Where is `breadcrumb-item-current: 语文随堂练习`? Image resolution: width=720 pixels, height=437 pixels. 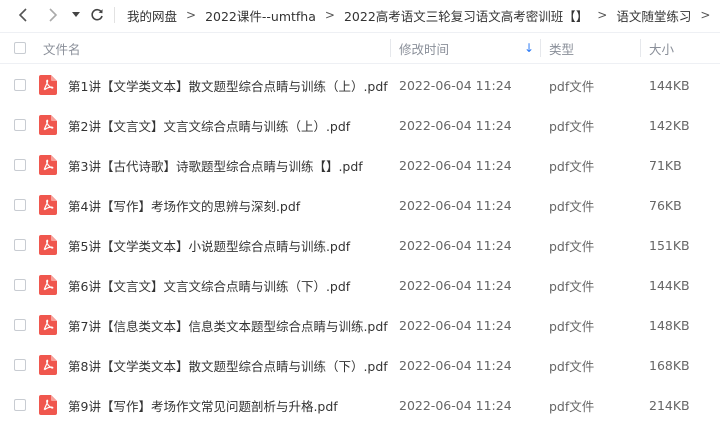 breadcrumb-item-current: 语文随堂练习 is located at coordinates (653, 15).